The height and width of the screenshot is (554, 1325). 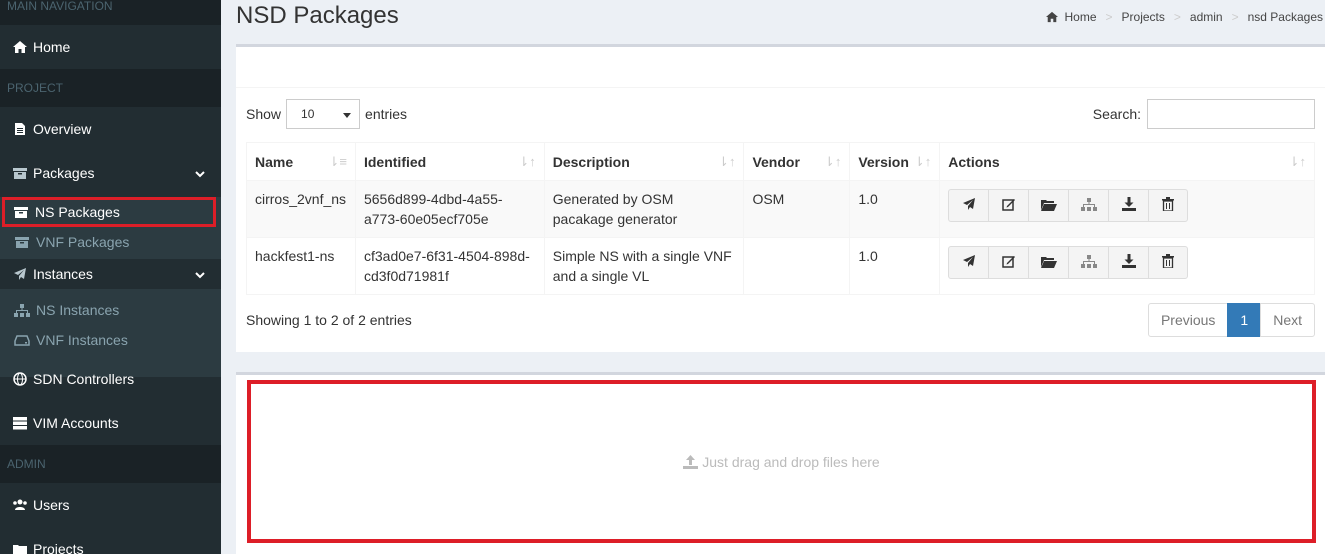 What do you see at coordinates (1231, 114) in the screenshot?
I see `search-input` at bounding box center [1231, 114].